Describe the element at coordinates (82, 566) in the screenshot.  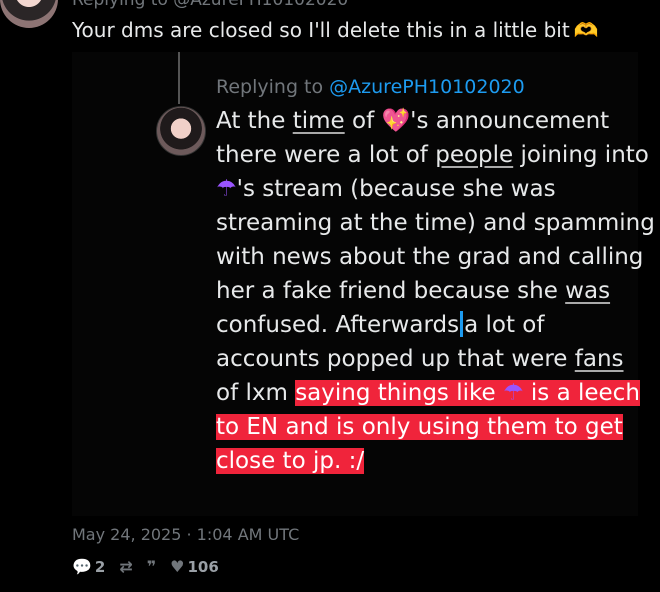
I see `comment-icon: 💬` at that location.